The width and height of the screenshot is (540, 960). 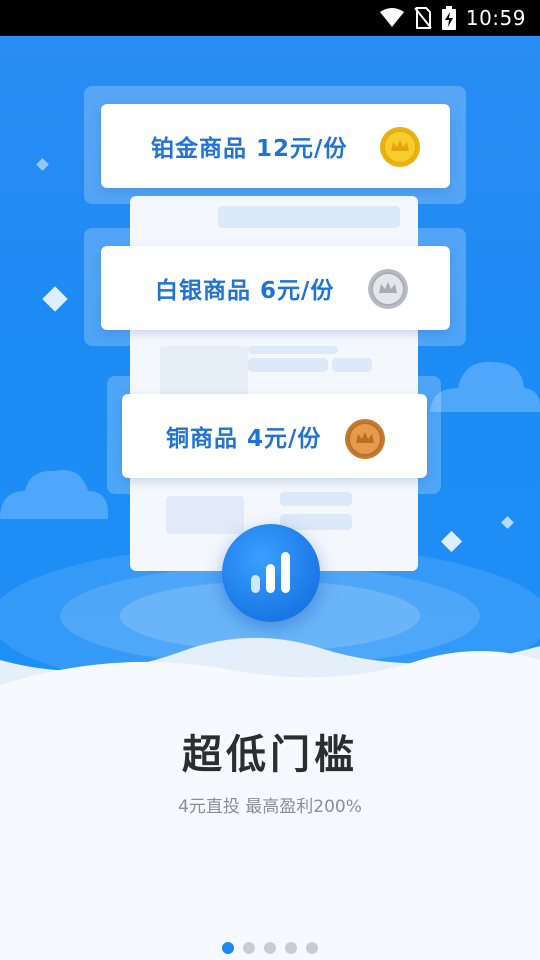 I want to click on product-card-label: 白银商品 6元/份, so click(x=245, y=291).